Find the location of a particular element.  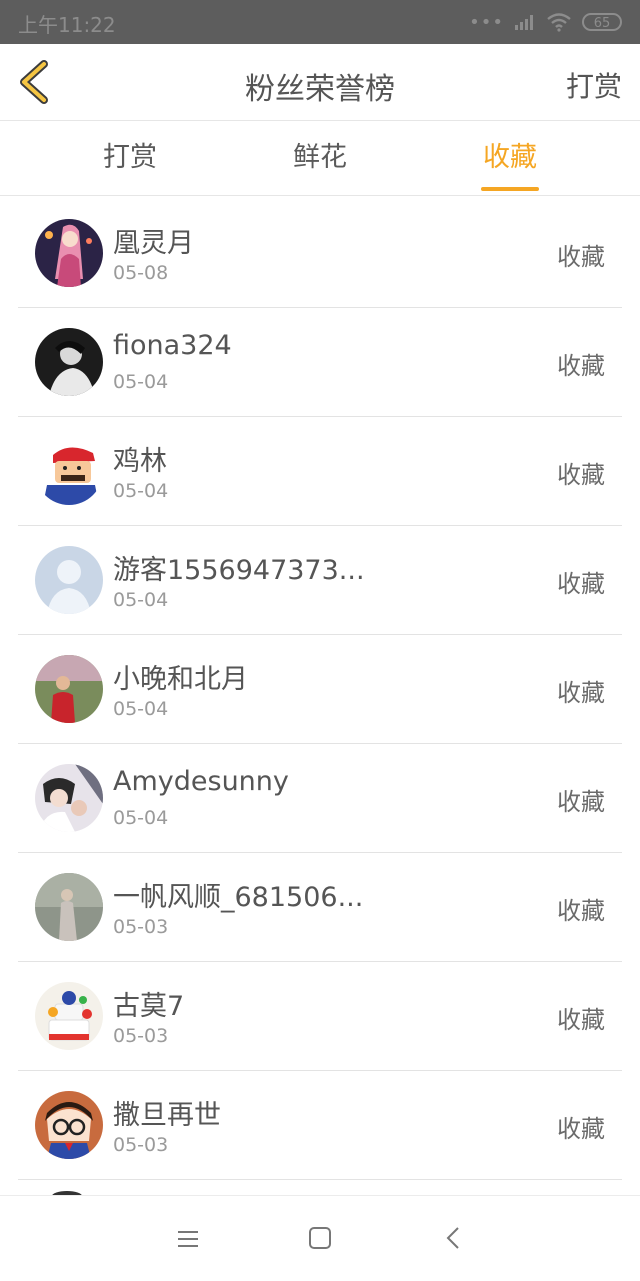

tab-favorites: 收藏 is located at coordinates (510, 158).